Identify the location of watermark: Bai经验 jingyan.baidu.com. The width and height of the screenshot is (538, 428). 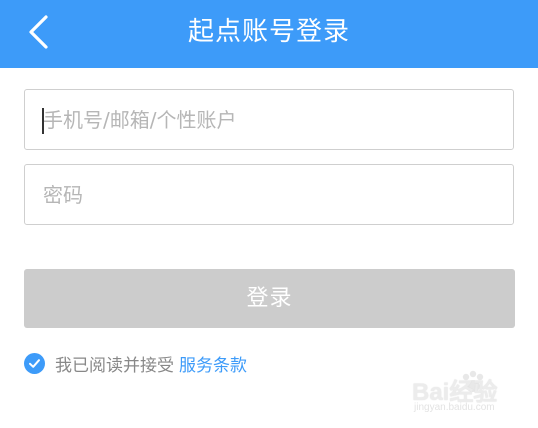
(465, 393).